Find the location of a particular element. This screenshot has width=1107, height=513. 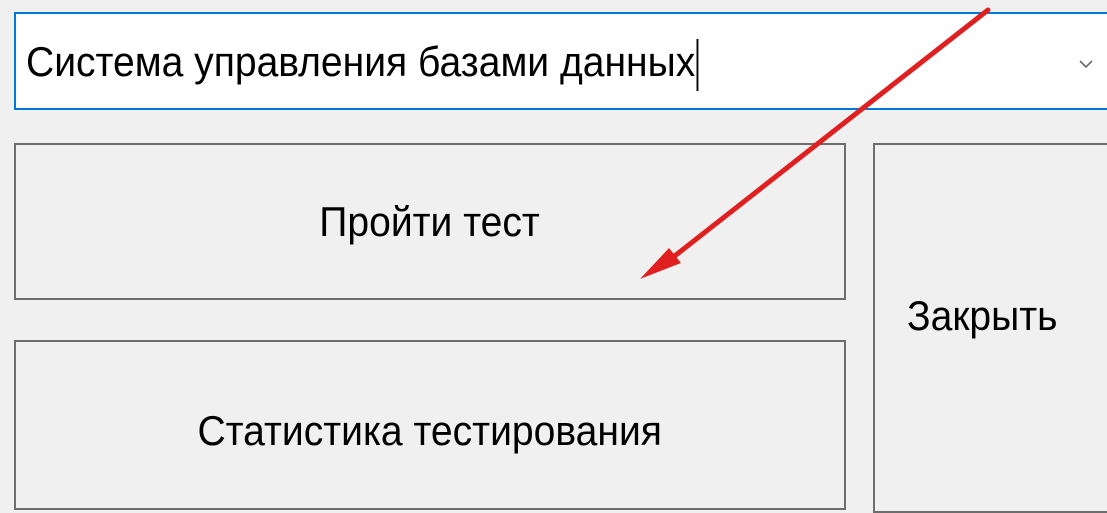

combobox-text: Система управления базами данных is located at coordinates (362, 62).